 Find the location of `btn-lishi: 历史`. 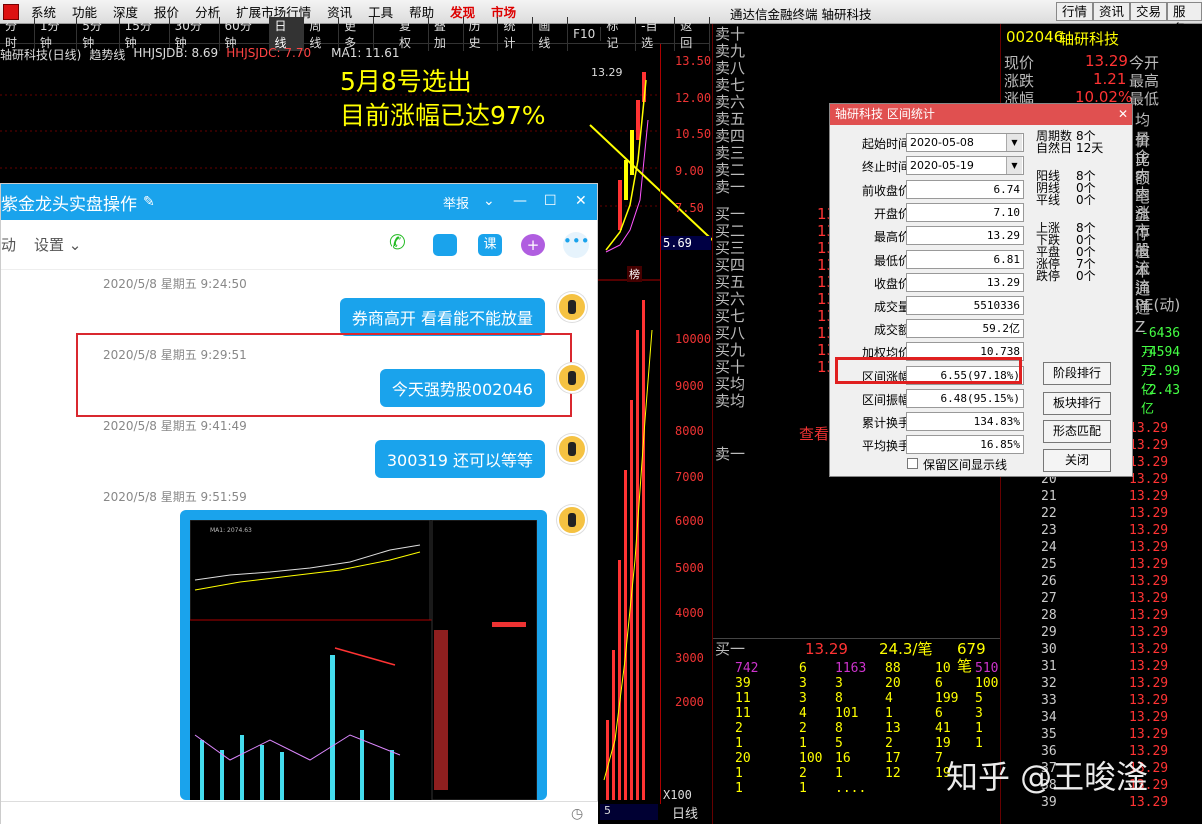

btn-lishi: 历史 is located at coordinates (481, 34).